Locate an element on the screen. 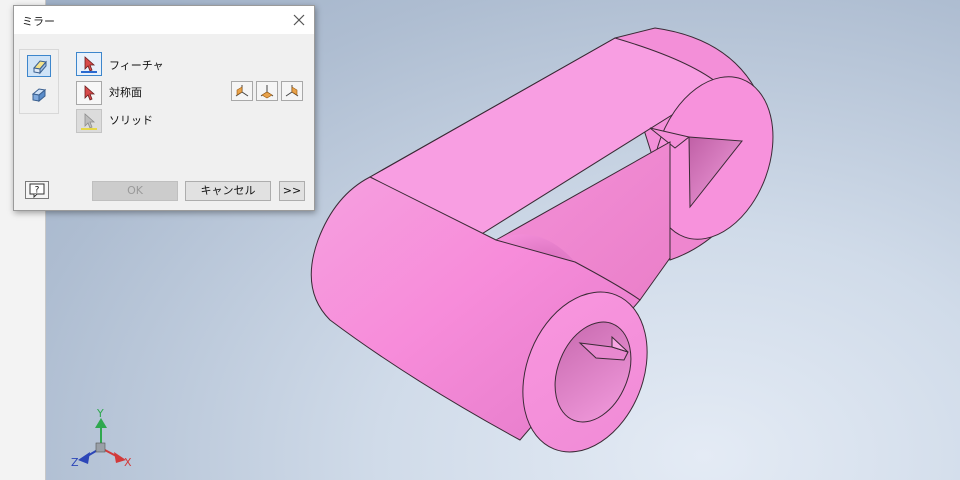 The image size is (960, 480). yz-plane-icon is located at coordinates (242, 91).